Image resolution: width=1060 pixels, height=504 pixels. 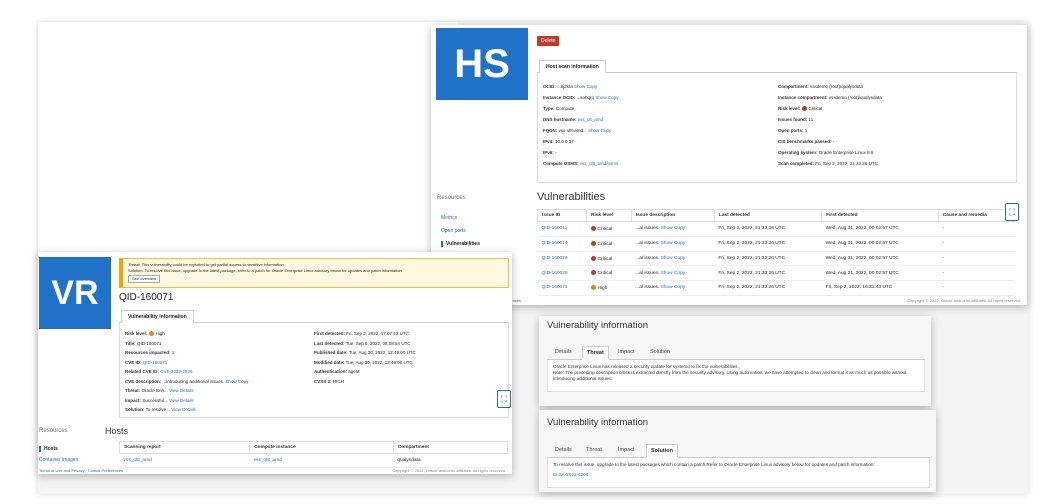 What do you see at coordinates (798, 152) in the screenshot?
I see `info-label: Operating system:` at bounding box center [798, 152].